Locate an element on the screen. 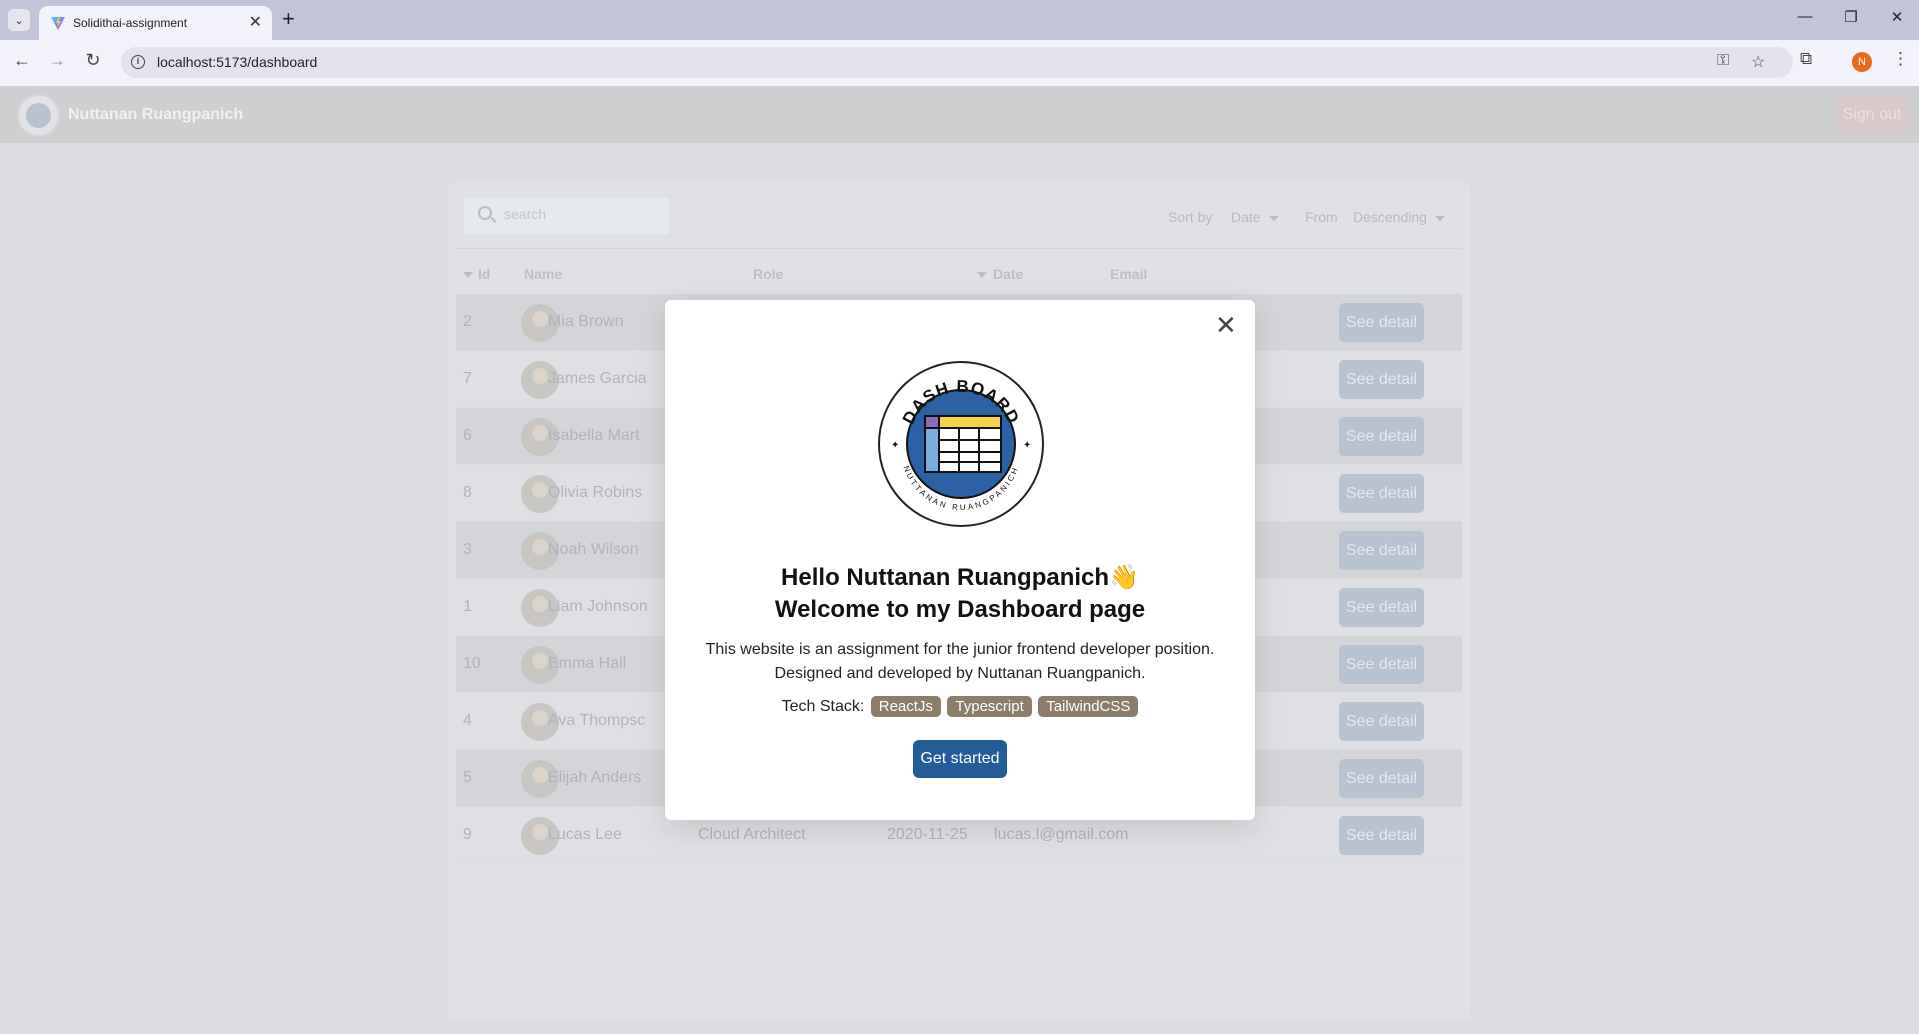 Image resolution: width=1919 pixels, height=1034 pixels. tab-title: Solidithai-assignment is located at coordinates (130, 23).